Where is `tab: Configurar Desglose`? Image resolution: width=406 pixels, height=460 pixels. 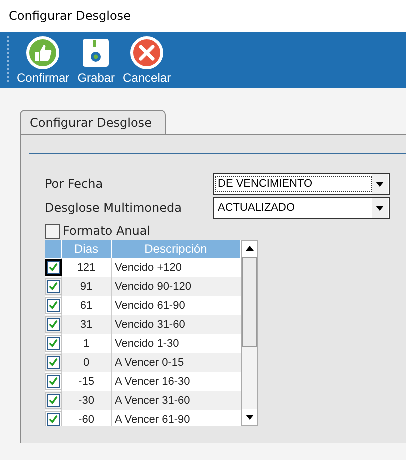
tab: Configurar Desglose is located at coordinates (93, 122).